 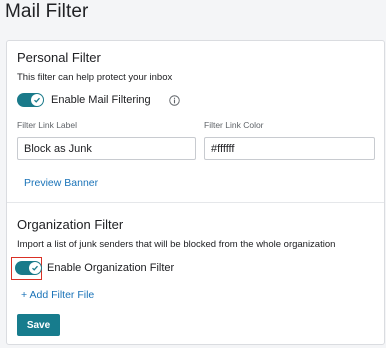 What do you see at coordinates (174, 100) in the screenshot?
I see `info-icon` at bounding box center [174, 100].